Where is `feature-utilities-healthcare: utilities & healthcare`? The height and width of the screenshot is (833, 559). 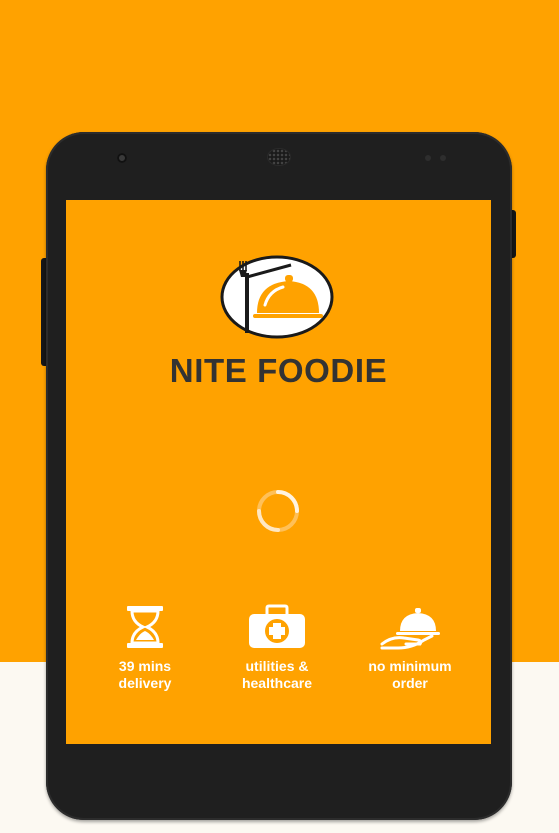
feature-utilities-healthcare: utilities & healthcare is located at coordinates (277, 648).